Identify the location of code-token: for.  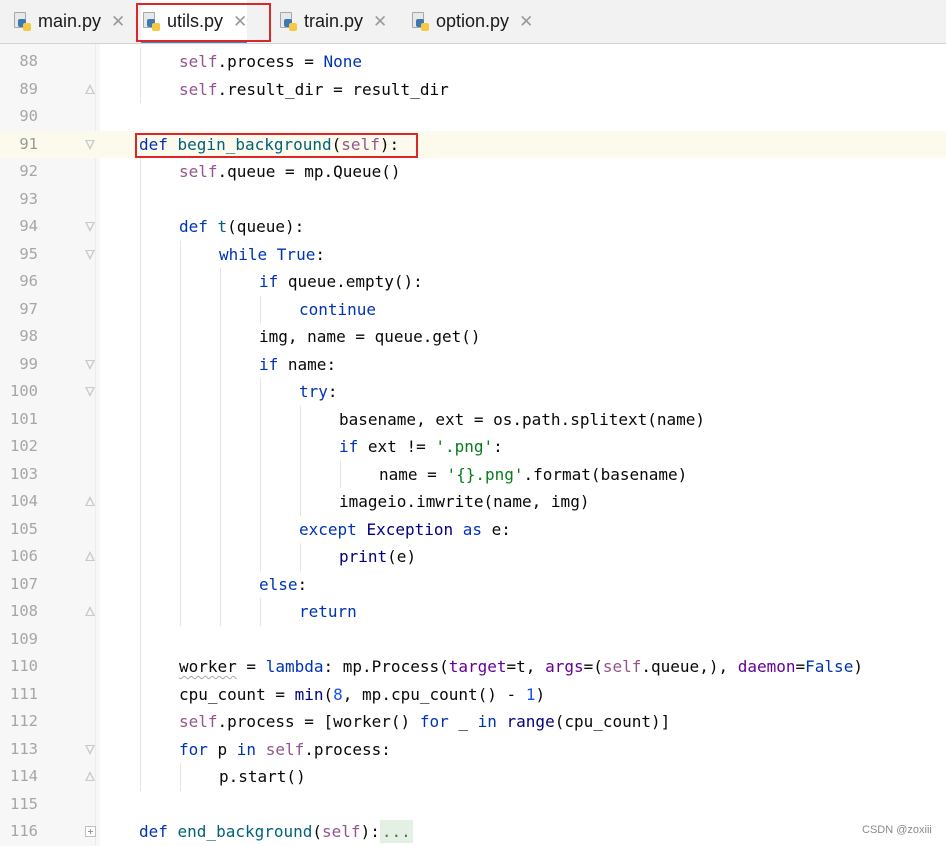
(198, 749).